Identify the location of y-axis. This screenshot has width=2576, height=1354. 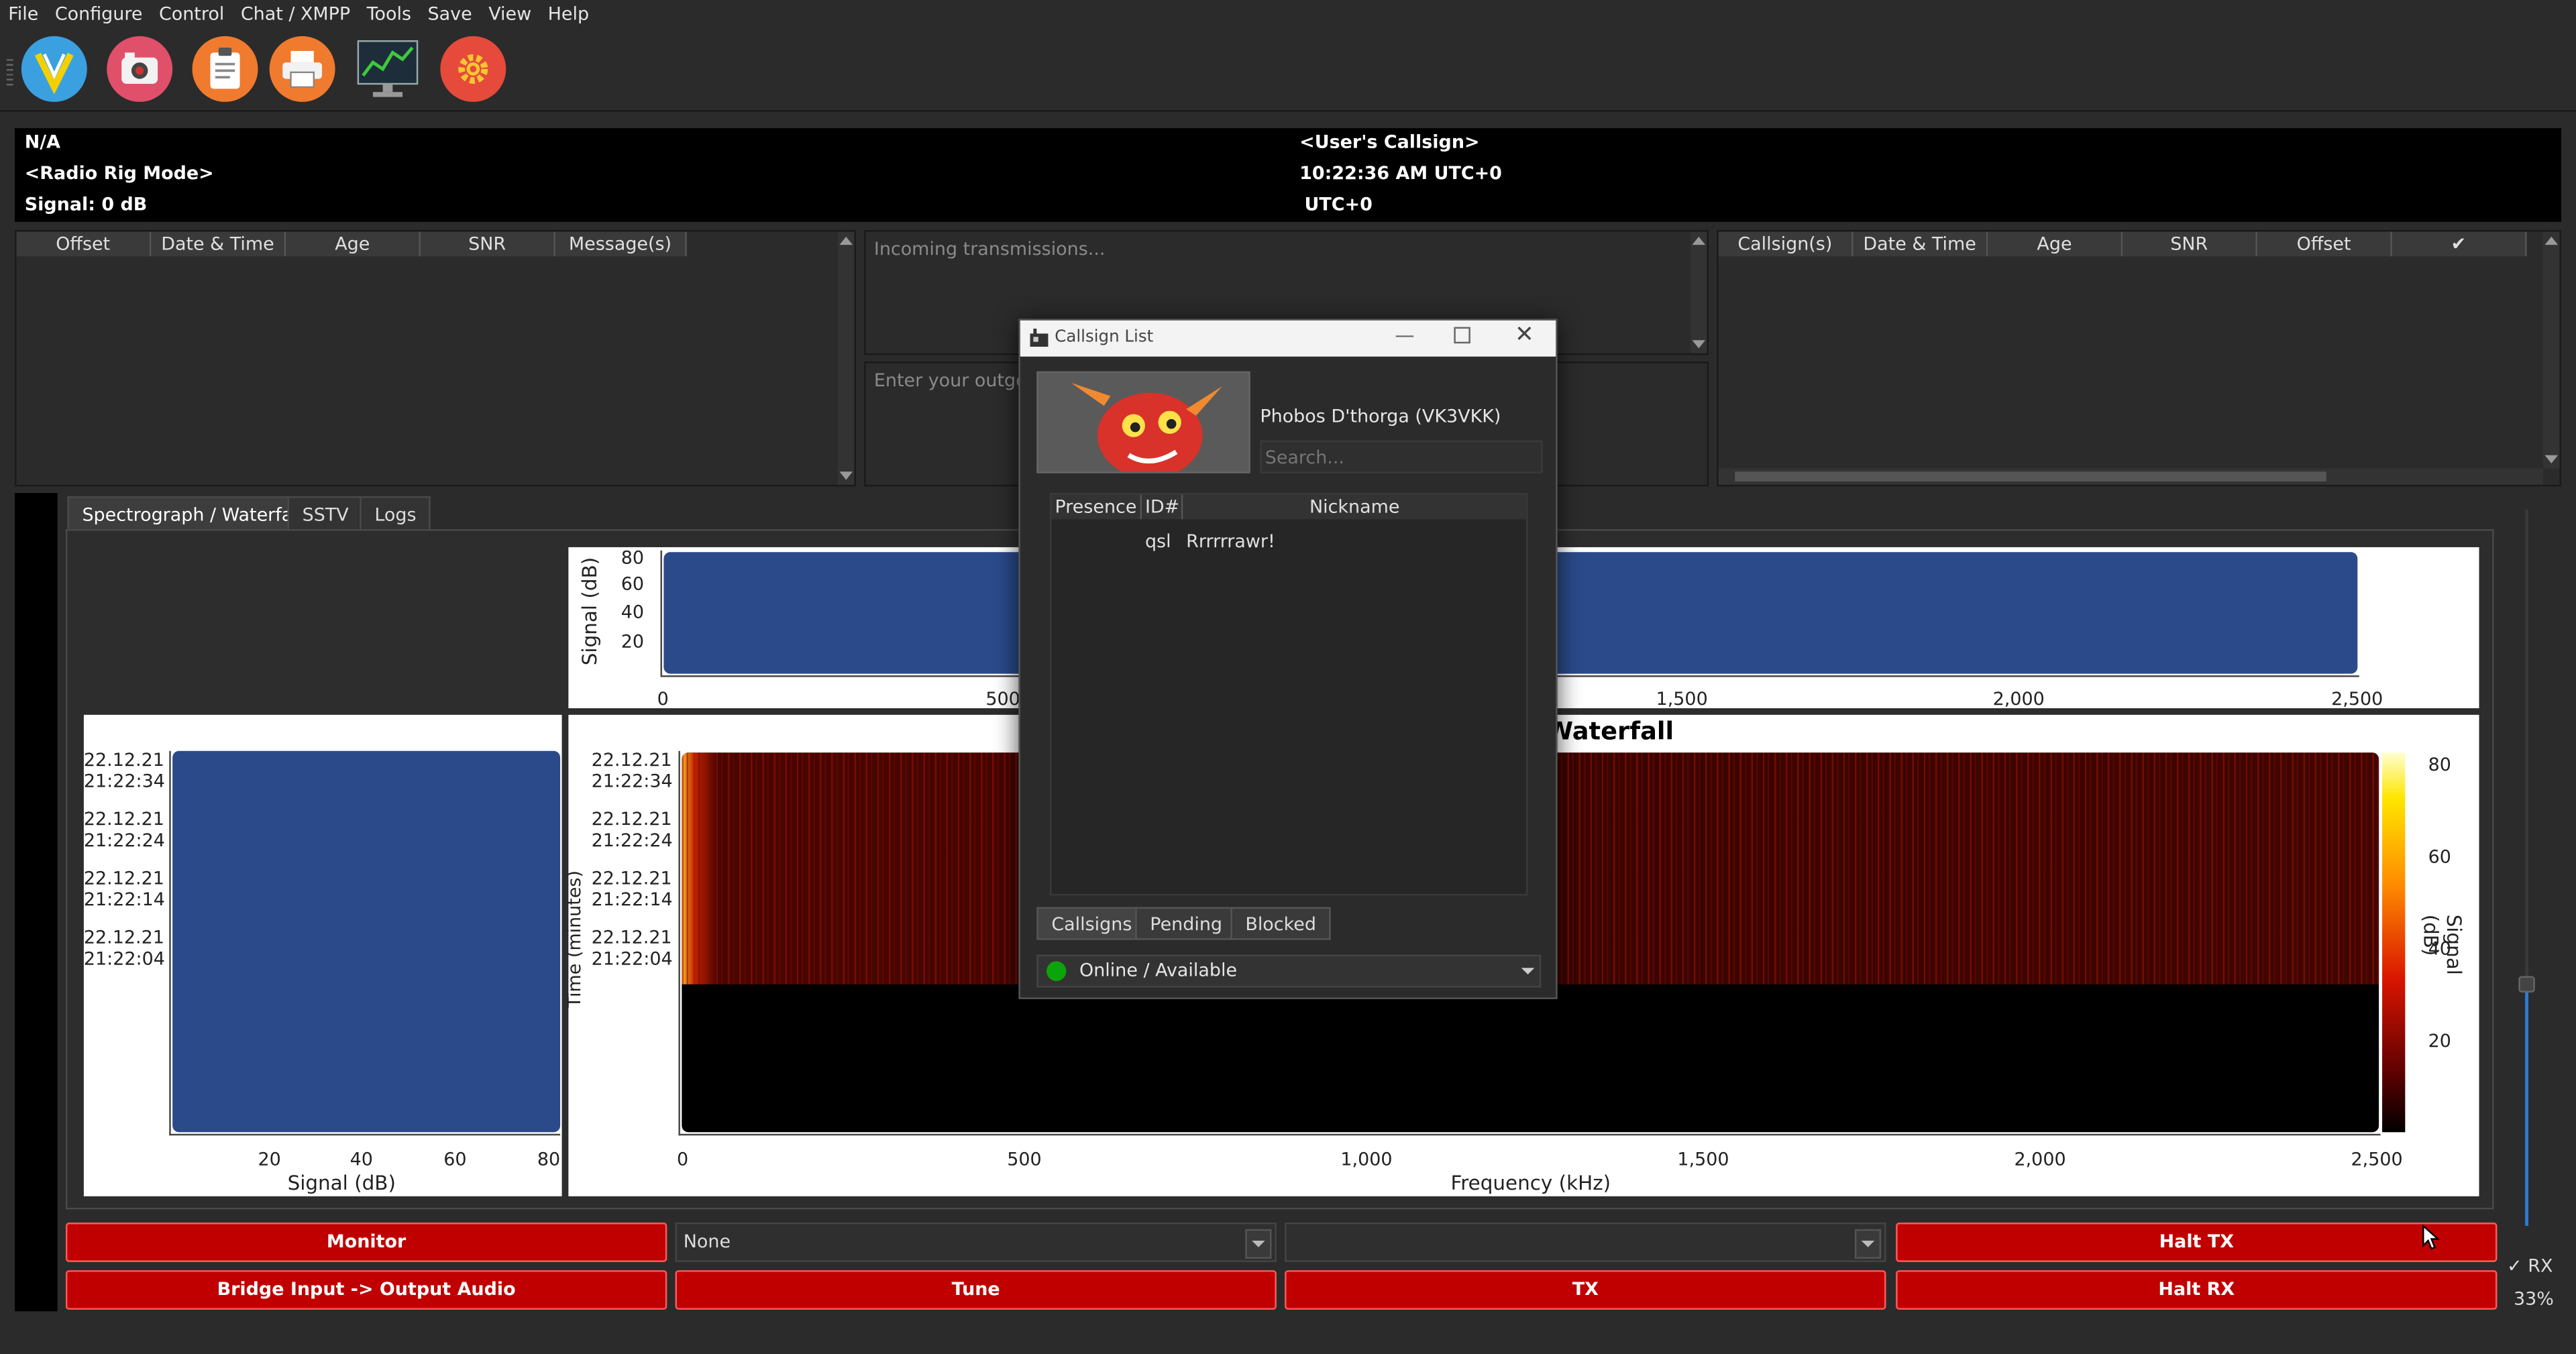
(170, 943).